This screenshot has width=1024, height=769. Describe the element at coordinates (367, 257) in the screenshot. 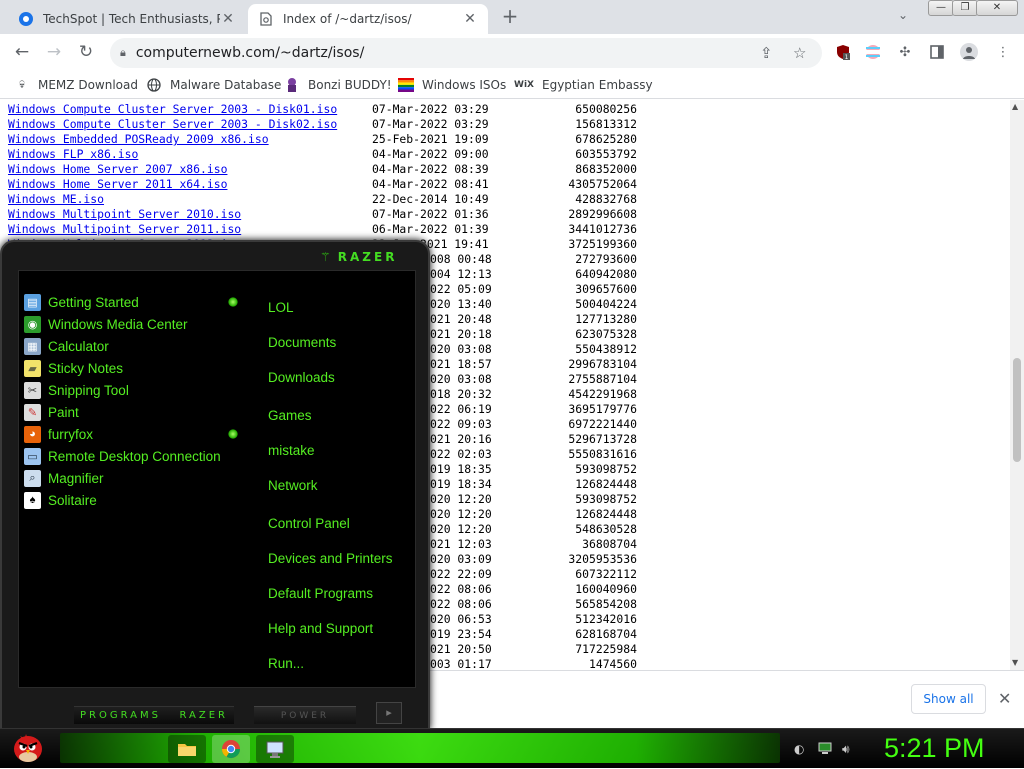

I see `razer-brand-text: RAZER` at that location.